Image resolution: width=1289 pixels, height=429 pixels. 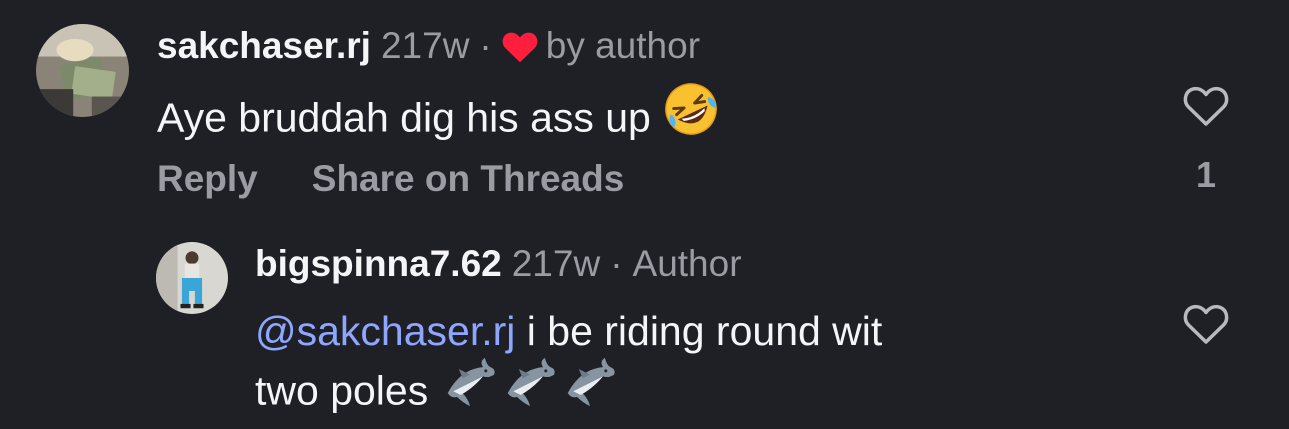 I want to click on comment-header: bigspinna7.62 217w · Author, so click(x=498, y=264).